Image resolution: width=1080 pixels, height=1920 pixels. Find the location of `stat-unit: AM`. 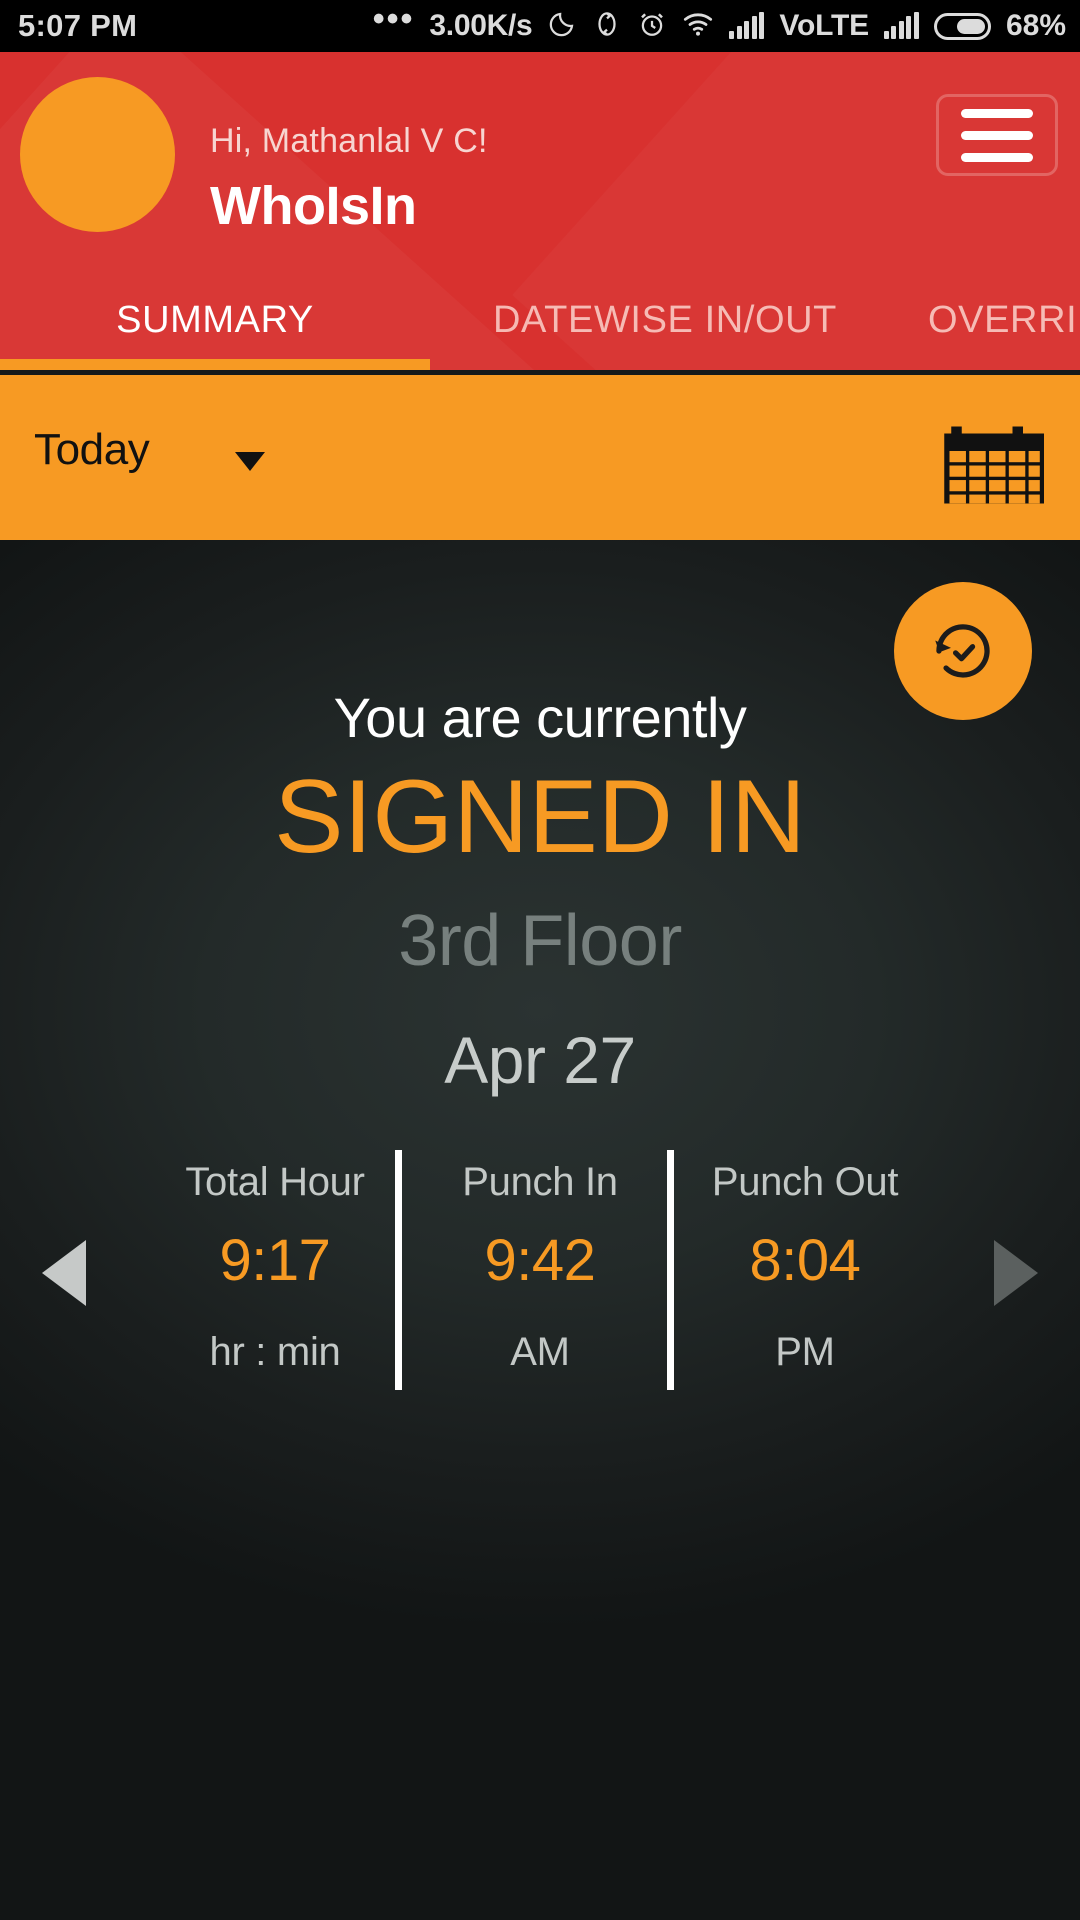

stat-unit: AM is located at coordinates (540, 1352).